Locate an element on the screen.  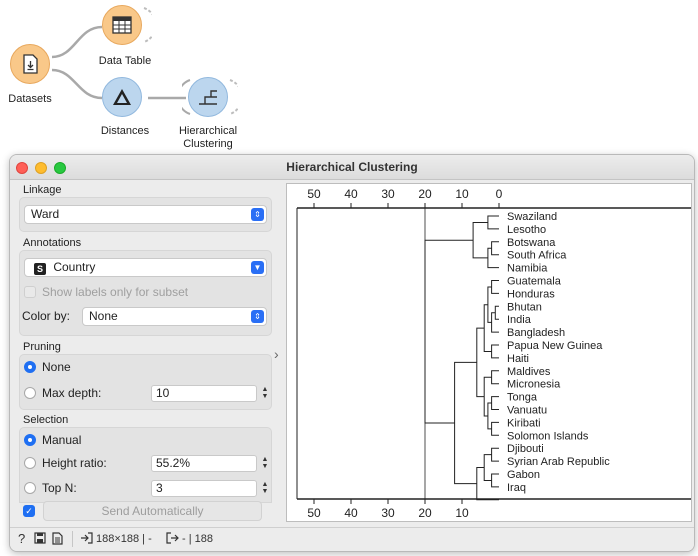
leaf-label: Honduras is located at coordinates (531, 294).